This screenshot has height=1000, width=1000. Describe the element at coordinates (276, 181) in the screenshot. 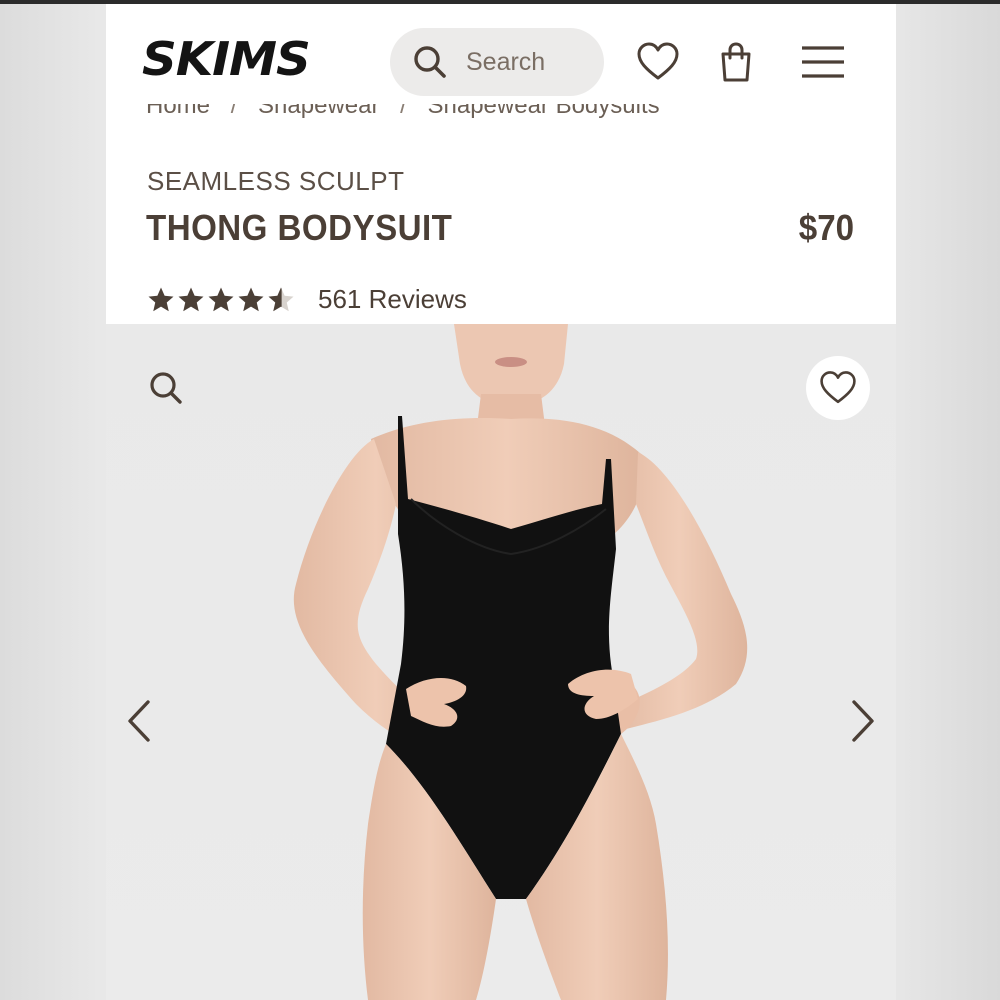

I see `product-collection: SEAMLESS SCULPT` at that location.